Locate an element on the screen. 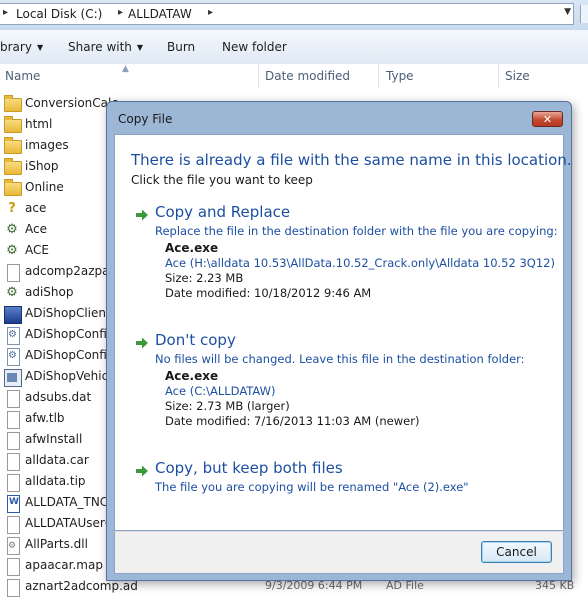  file-name: ADiShopVehicle is located at coordinates (72, 376).